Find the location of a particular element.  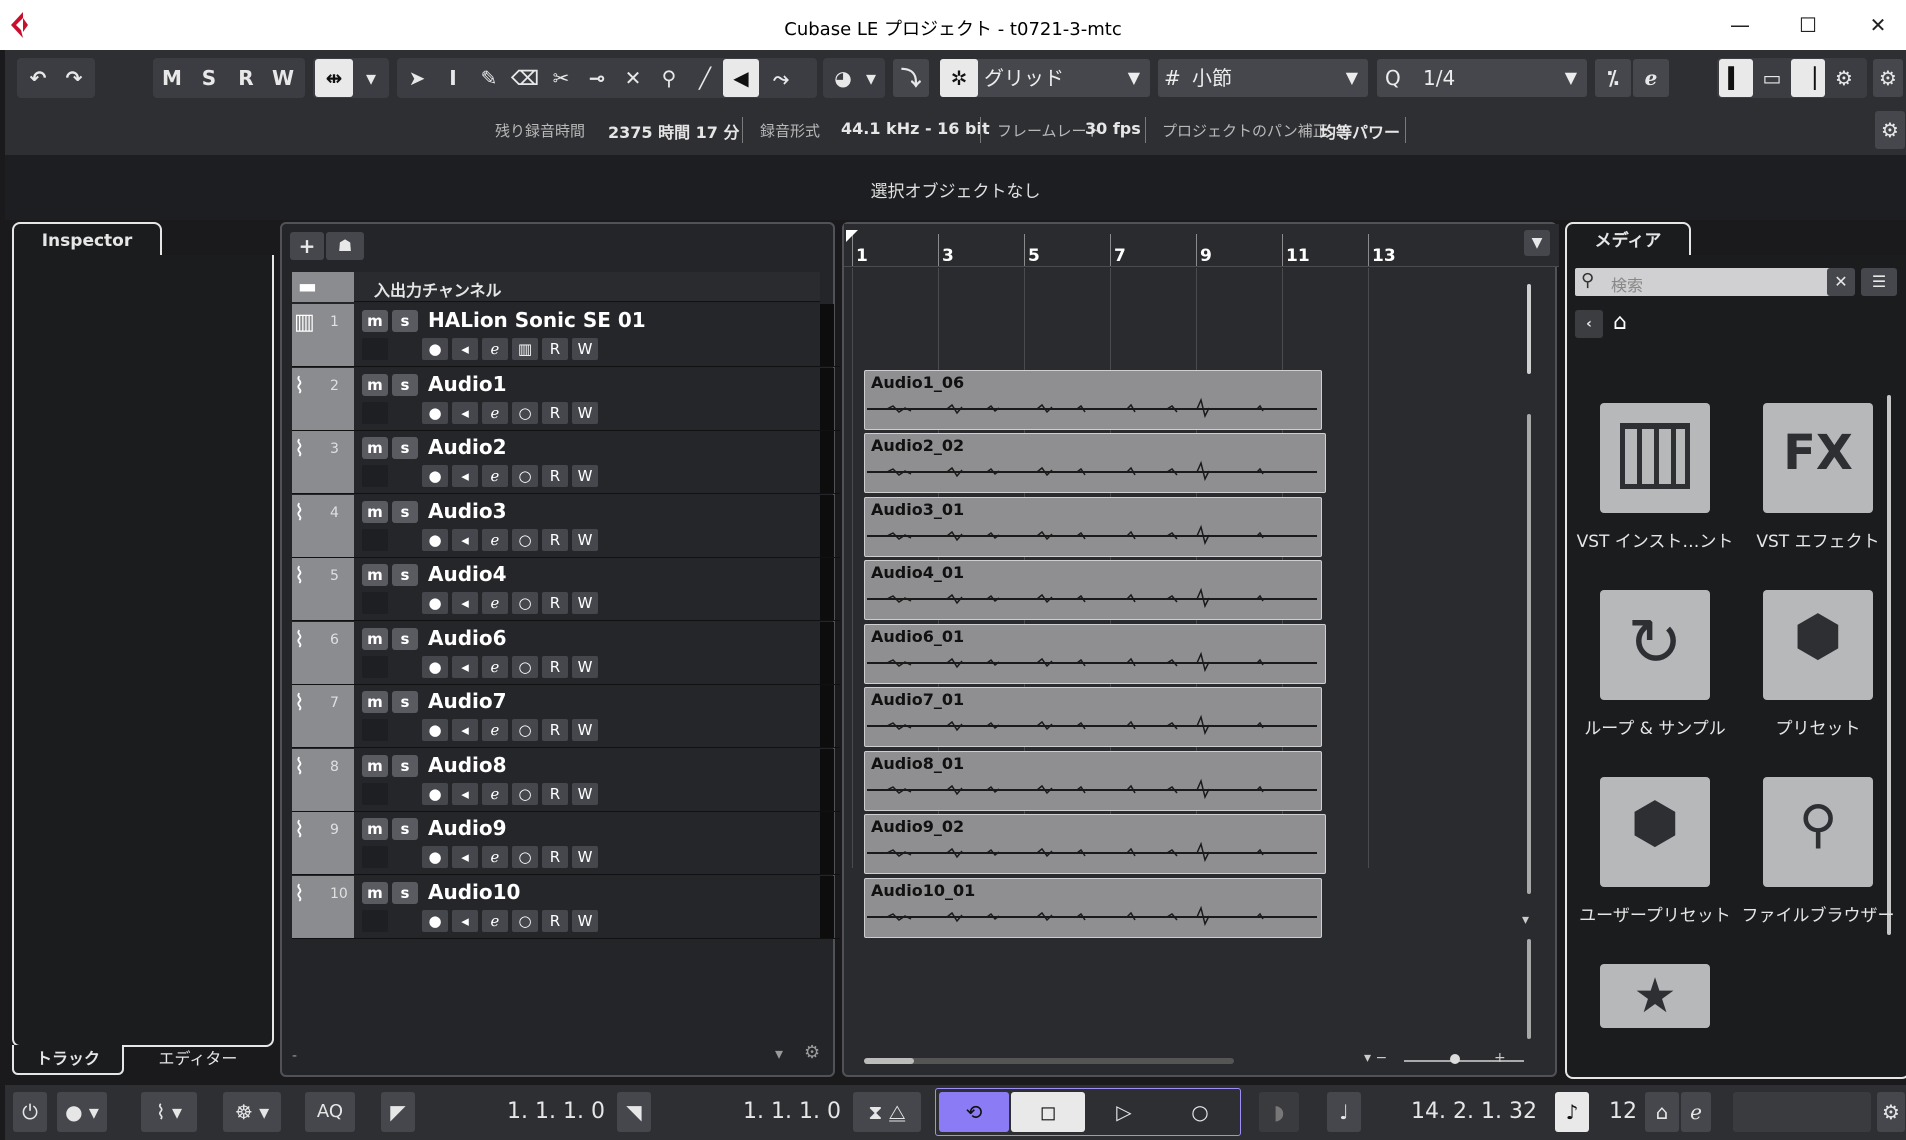

track-name: Audio9 is located at coordinates (467, 828).